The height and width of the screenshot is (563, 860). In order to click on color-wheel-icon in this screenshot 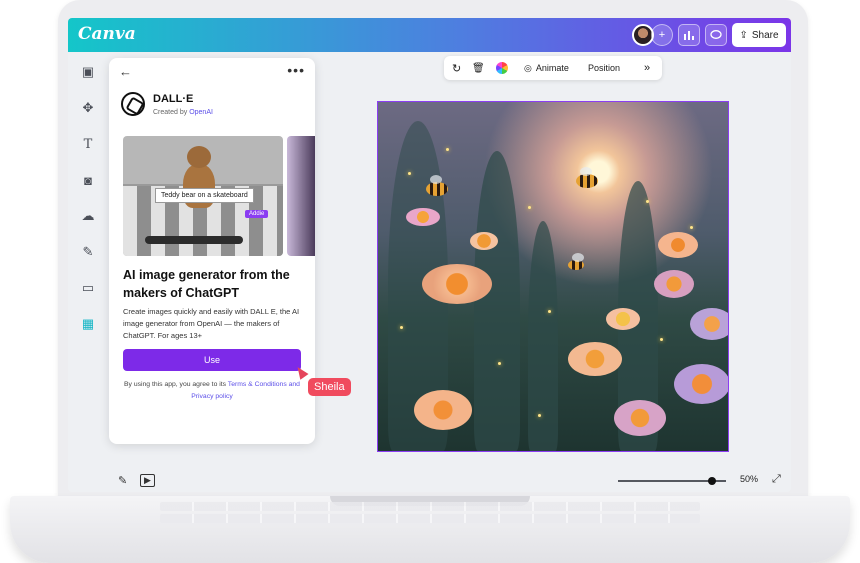, I will do `click(502, 68)`.